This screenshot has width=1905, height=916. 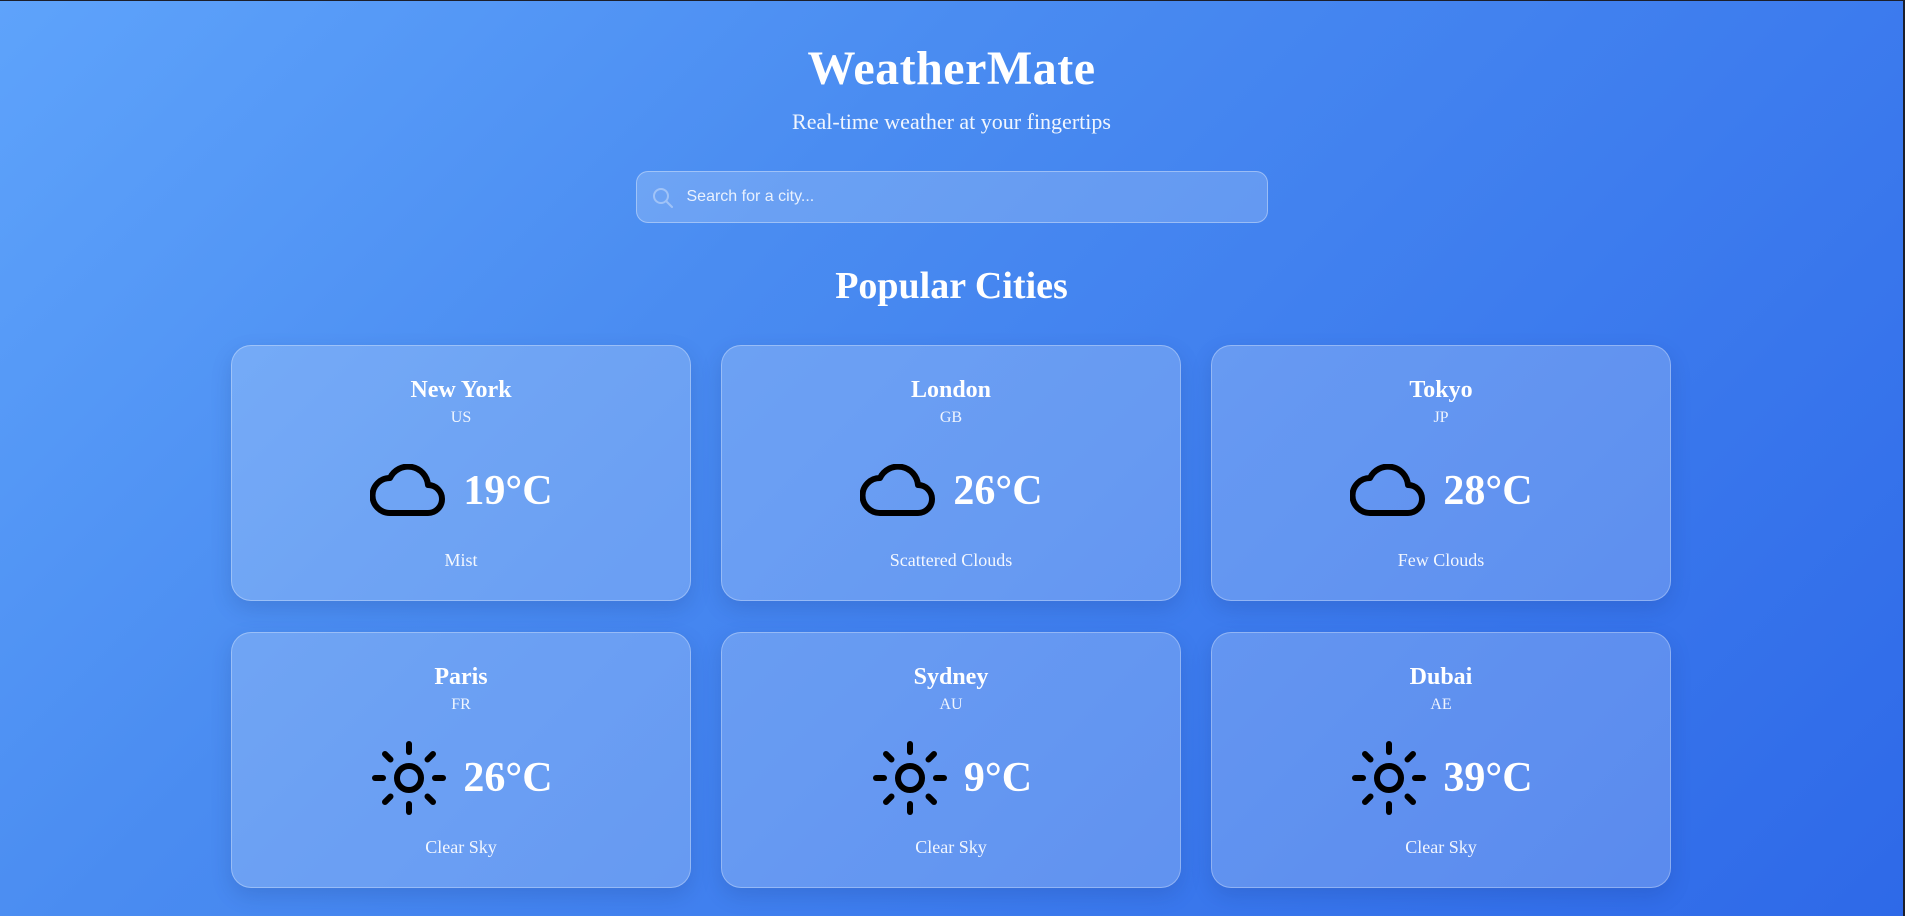 I want to click on search-icon, so click(x=663, y=198).